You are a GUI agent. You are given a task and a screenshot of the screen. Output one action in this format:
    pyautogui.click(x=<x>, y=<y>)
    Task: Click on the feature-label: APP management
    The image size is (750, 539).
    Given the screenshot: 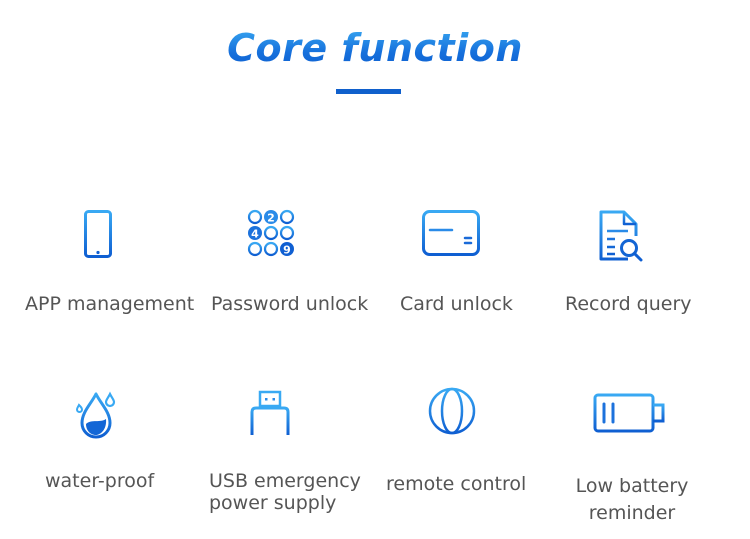 What is the action you would take?
    pyautogui.click(x=110, y=304)
    